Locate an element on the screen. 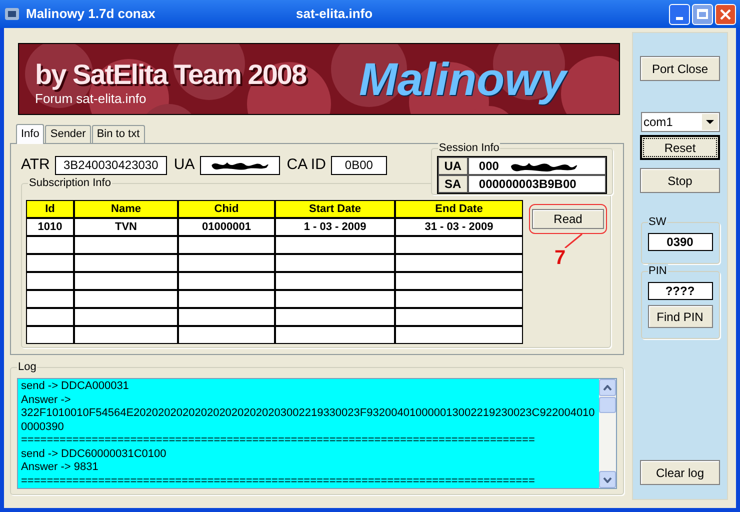 The height and width of the screenshot is (512, 740). banner-headline: by SatElita Team 2008 is located at coordinates (170, 75).